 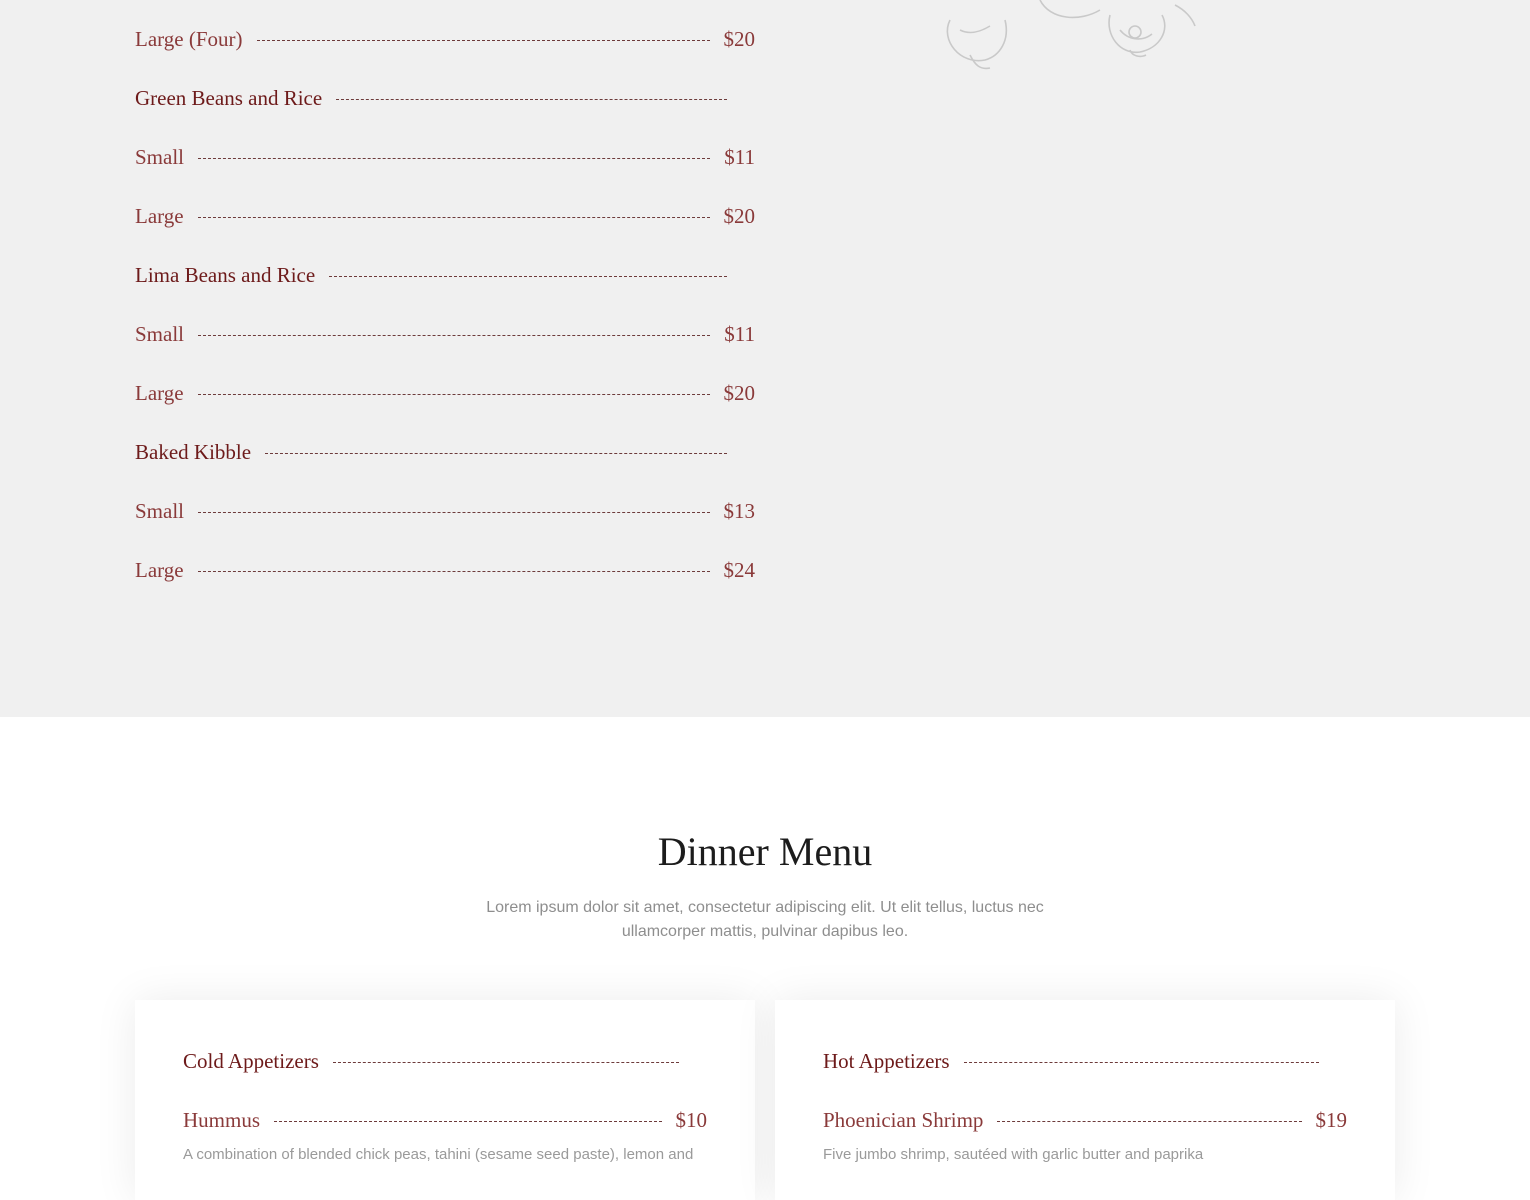 I want to click on item-price: $13, so click(x=739, y=511).